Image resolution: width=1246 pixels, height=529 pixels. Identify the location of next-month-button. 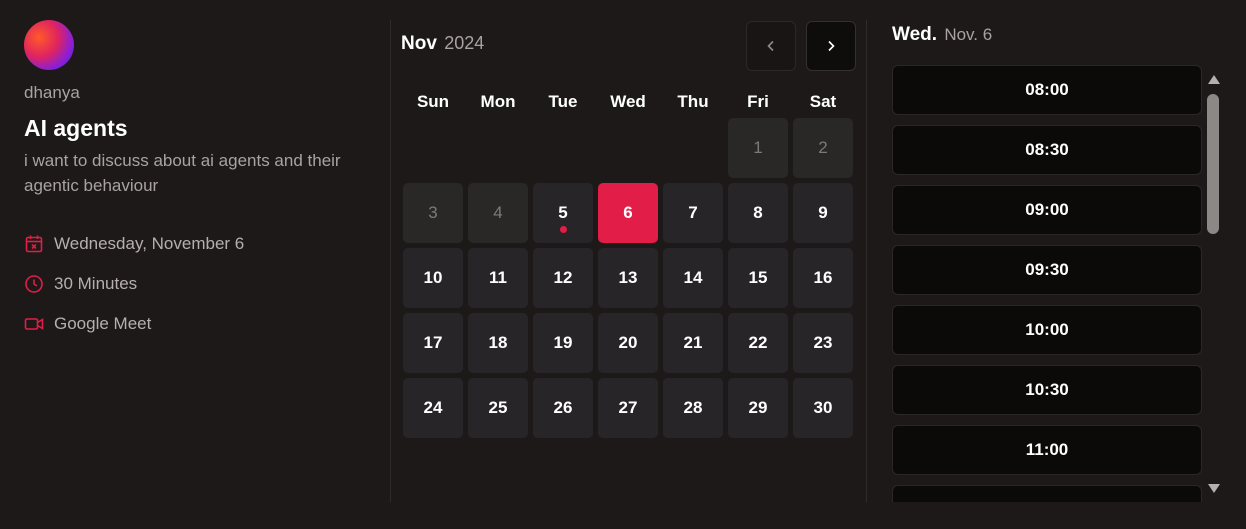
(831, 46).